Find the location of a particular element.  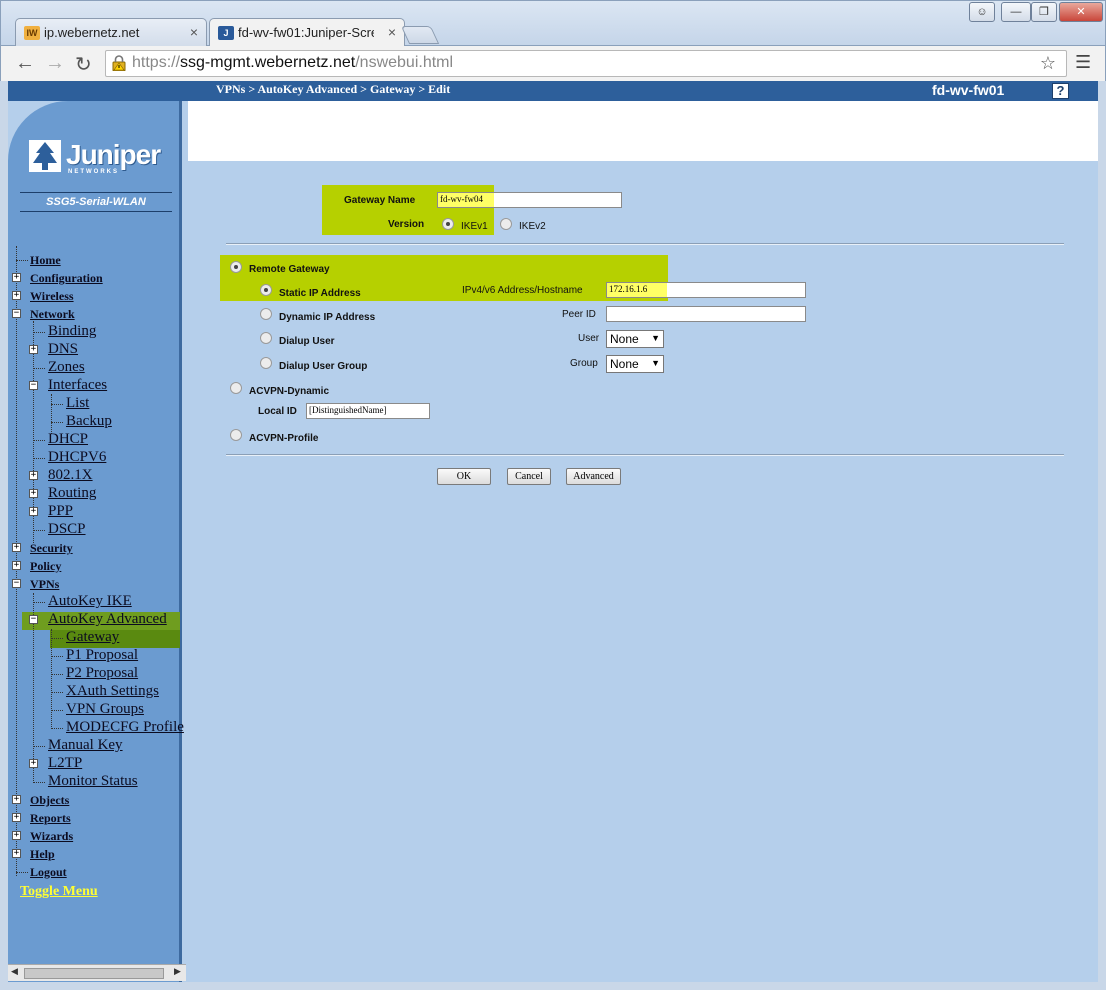

sidebar-item-p2-proposal: P2 Proposal is located at coordinates (98, 674).